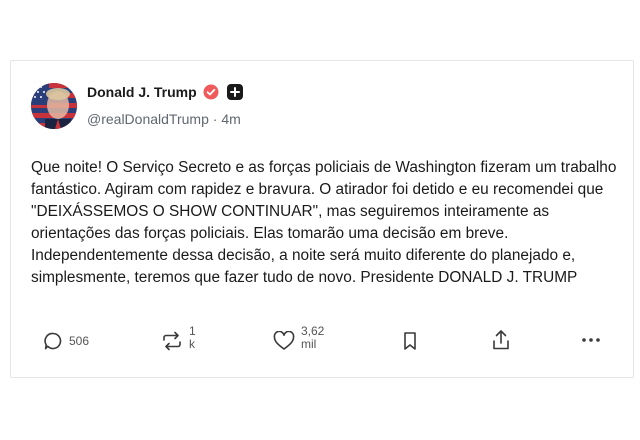 The height and width of the screenshot is (440, 640). I want to click on like-count: 3,62 mil, so click(312, 338).